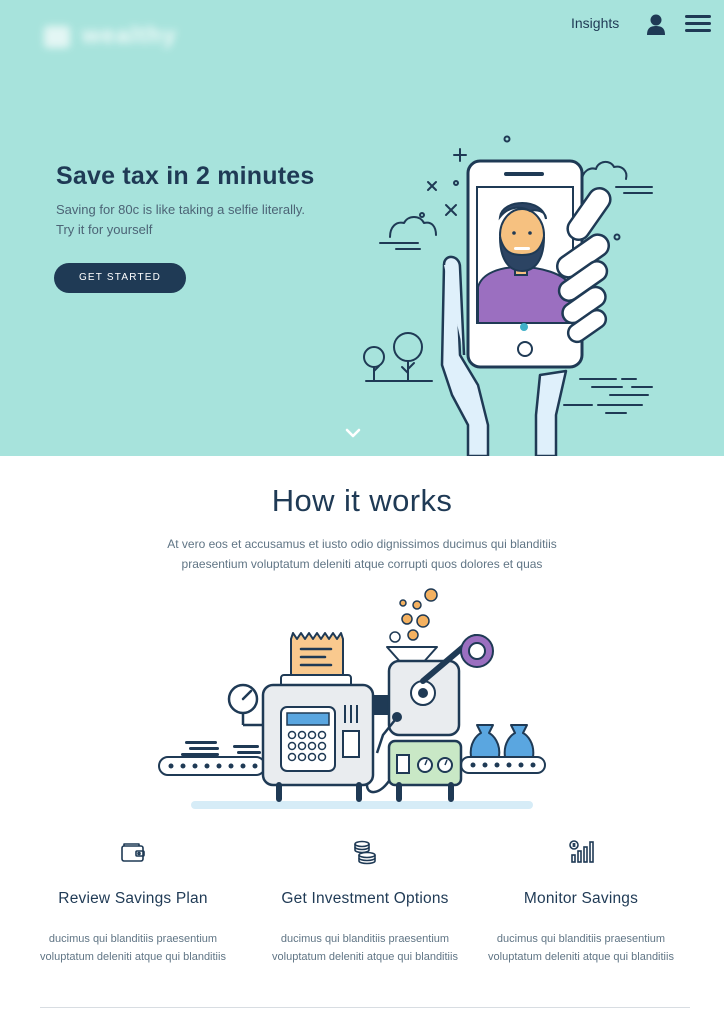 This screenshot has width=724, height=1024. Describe the element at coordinates (57, 37) in the screenshot. I see `brand-logo-mark` at that location.